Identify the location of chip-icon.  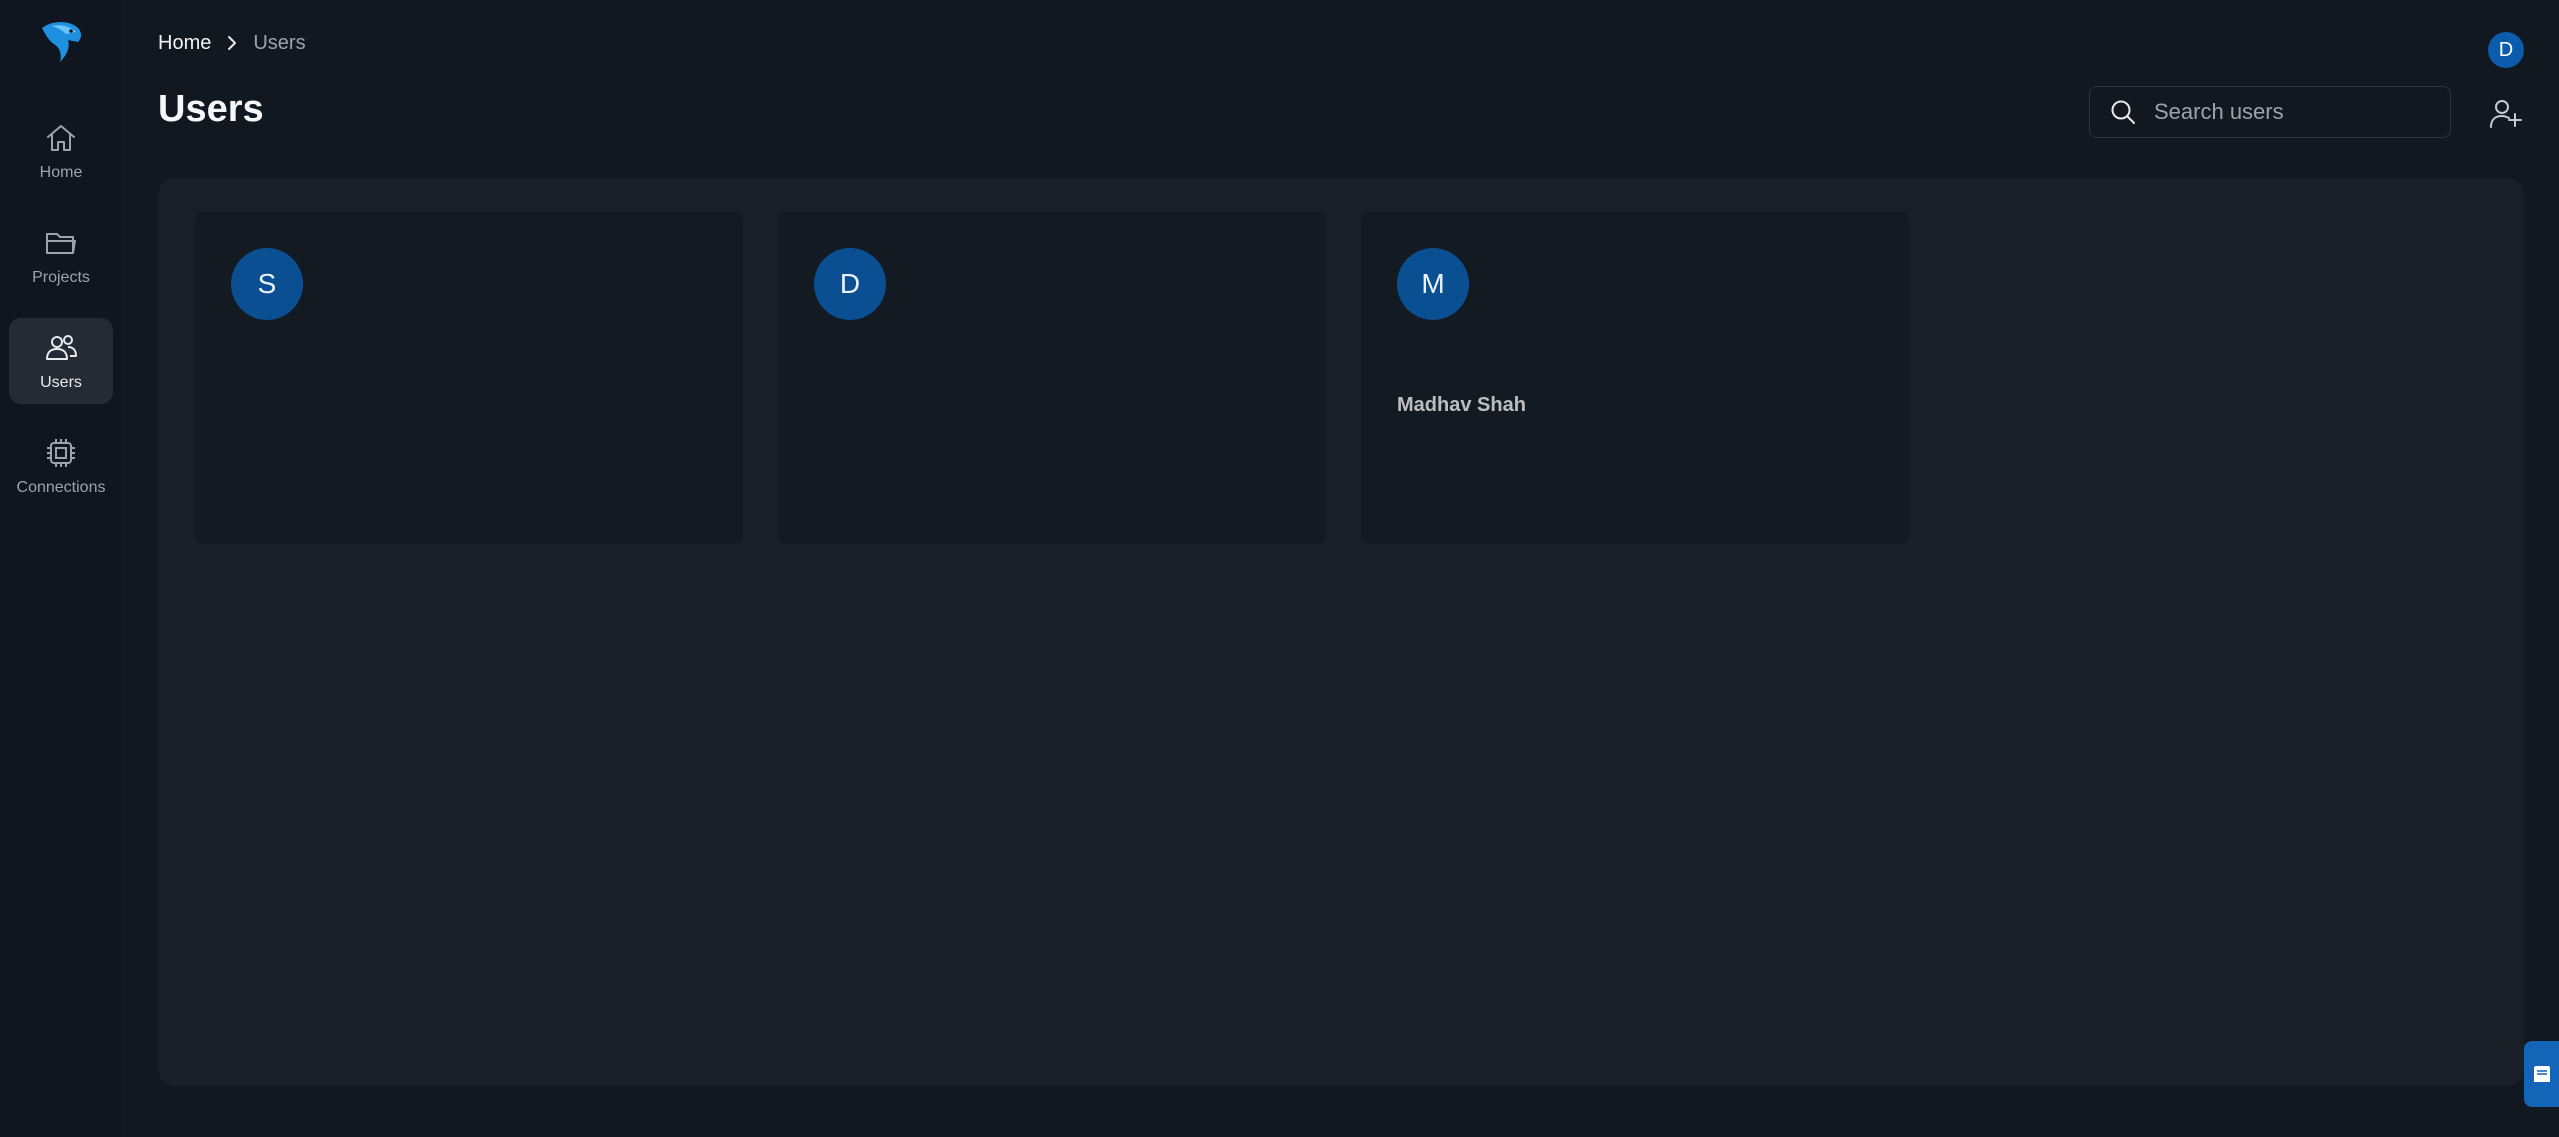
(61, 453).